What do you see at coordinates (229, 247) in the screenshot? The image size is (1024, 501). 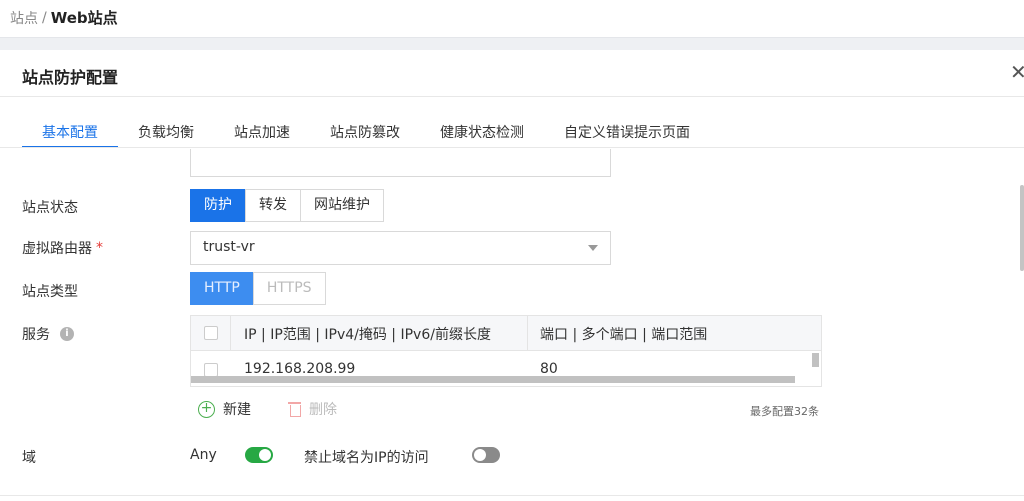 I see `virtual-router-value: trust-vr` at bounding box center [229, 247].